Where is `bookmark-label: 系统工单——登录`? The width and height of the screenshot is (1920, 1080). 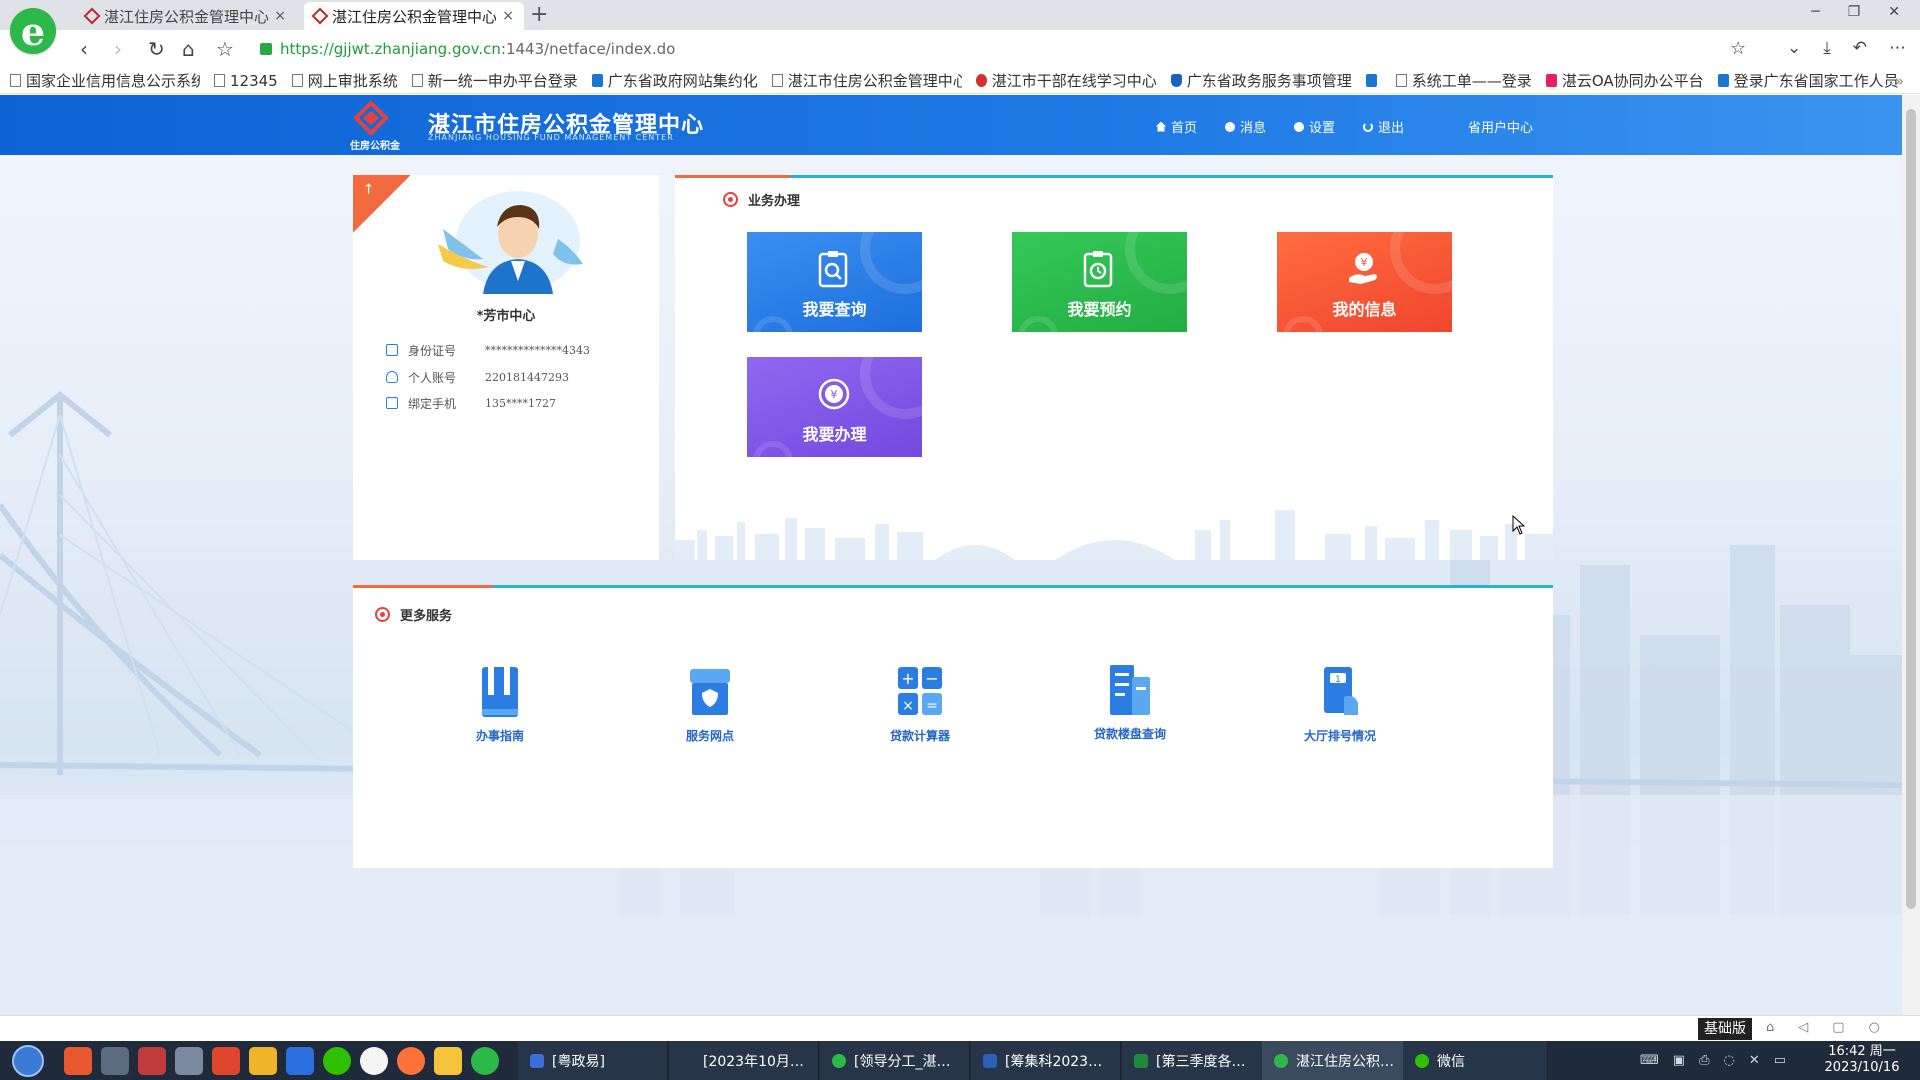
bookmark-label: 系统工单——登录 is located at coordinates (1471, 81).